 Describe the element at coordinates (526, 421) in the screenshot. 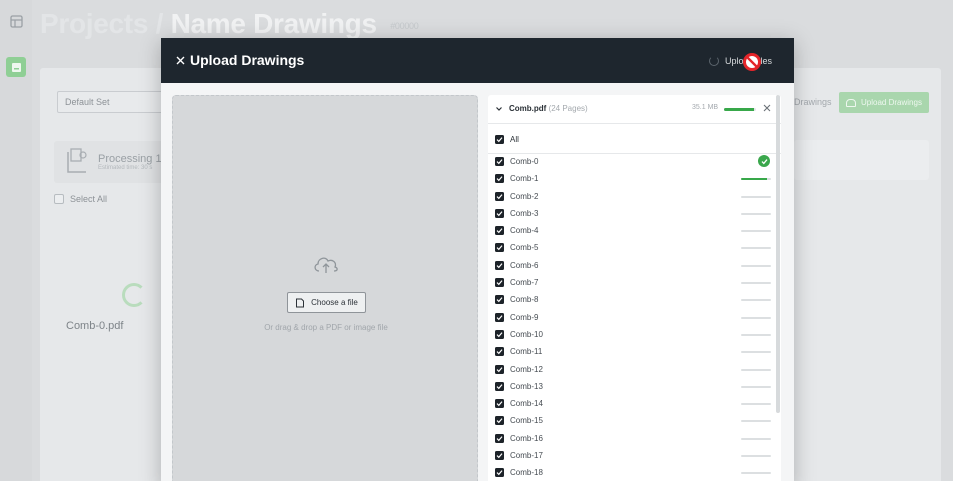

I see `page-label: Comb-15` at that location.